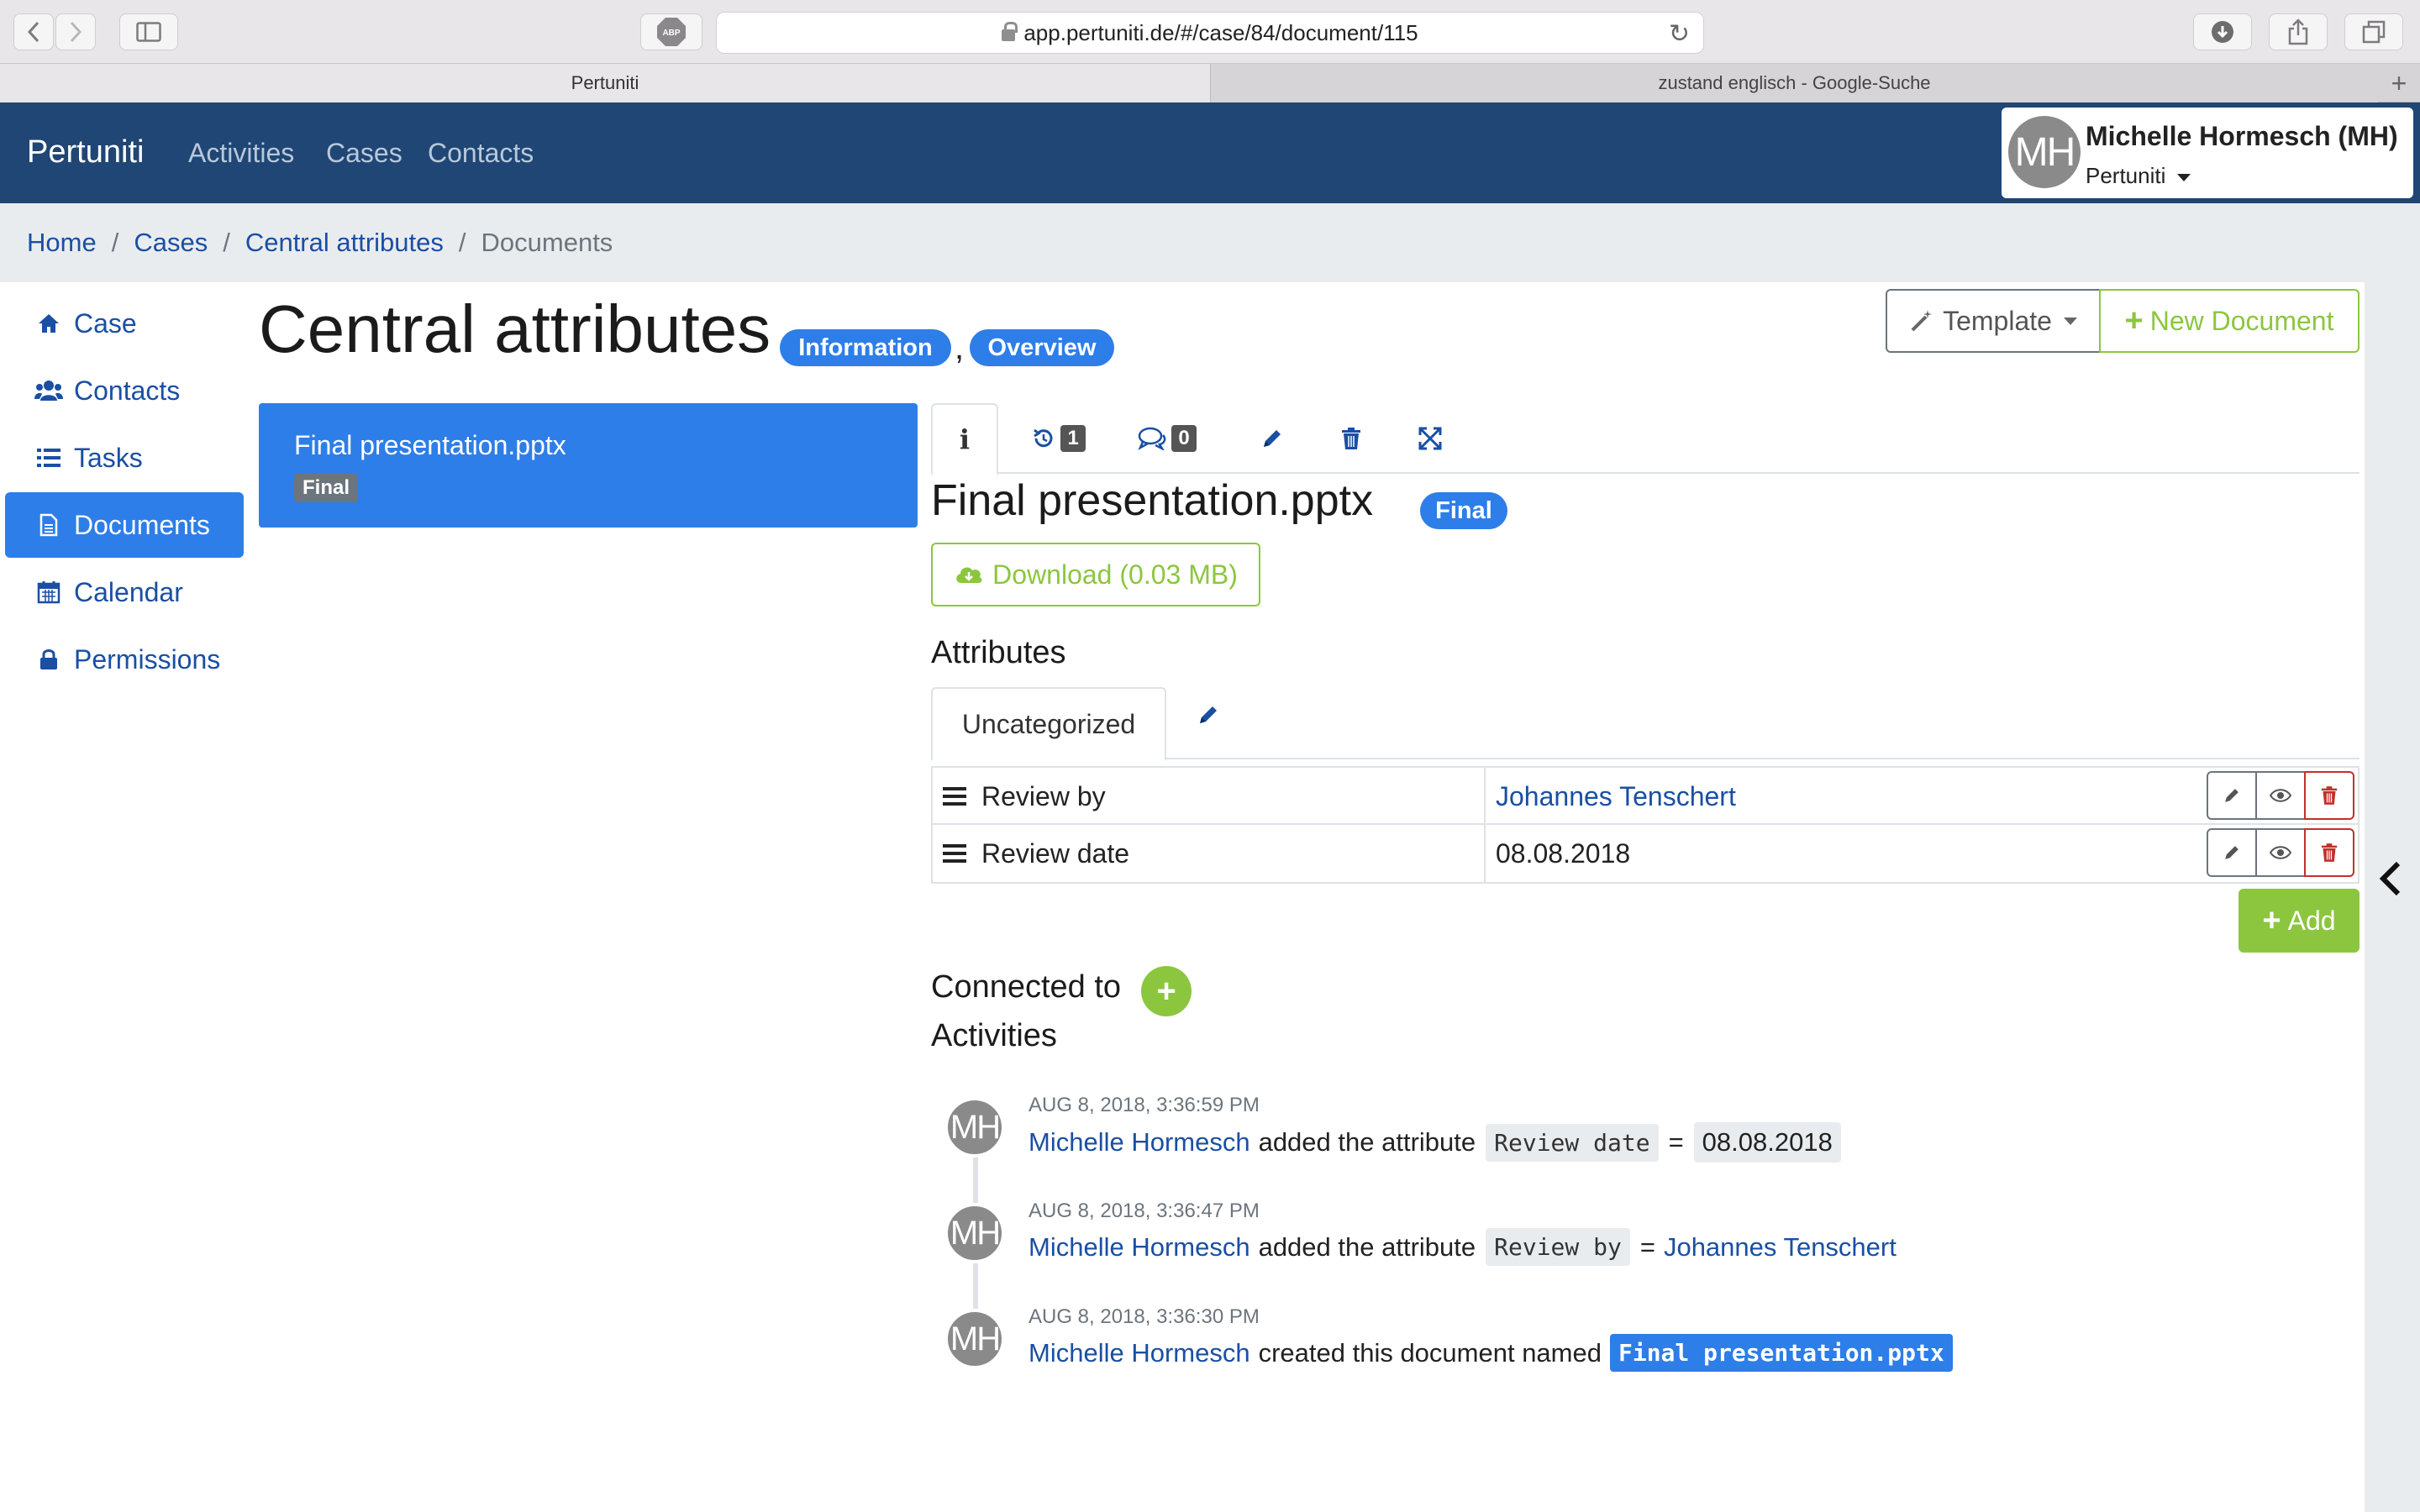 The height and width of the screenshot is (1512, 2420). I want to click on add-attribute-button: + Add, so click(2299, 921).